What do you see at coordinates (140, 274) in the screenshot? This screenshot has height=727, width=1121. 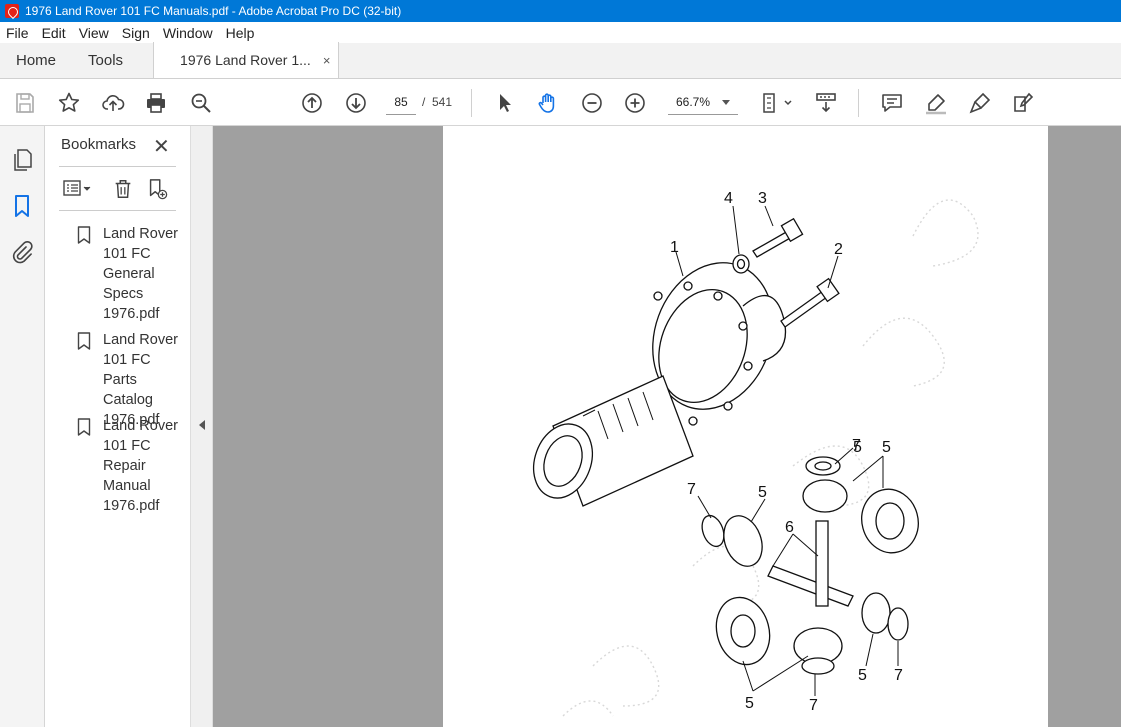 I see `bookmark-label: Land Rover 101 FC General Specs 1976.pdf` at bounding box center [140, 274].